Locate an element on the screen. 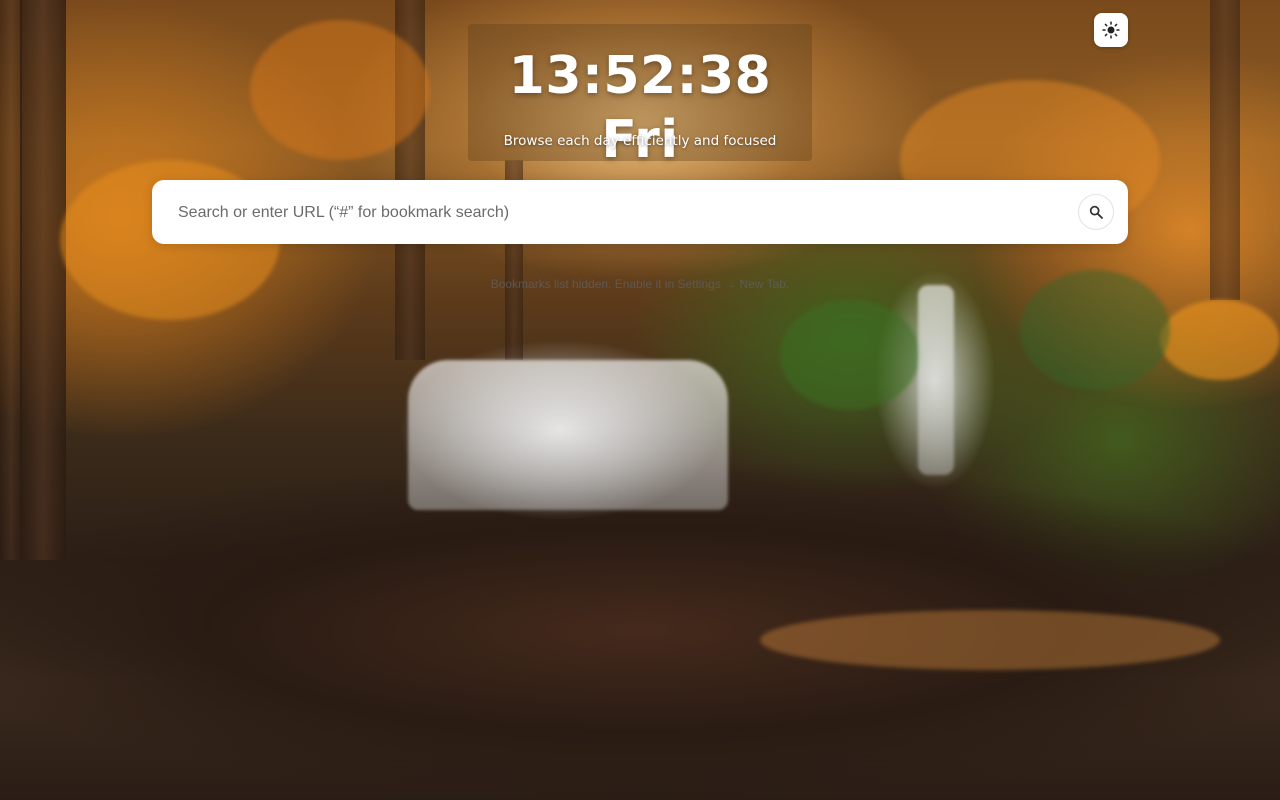 The width and height of the screenshot is (1280, 800). sun-icon is located at coordinates (1111, 30).